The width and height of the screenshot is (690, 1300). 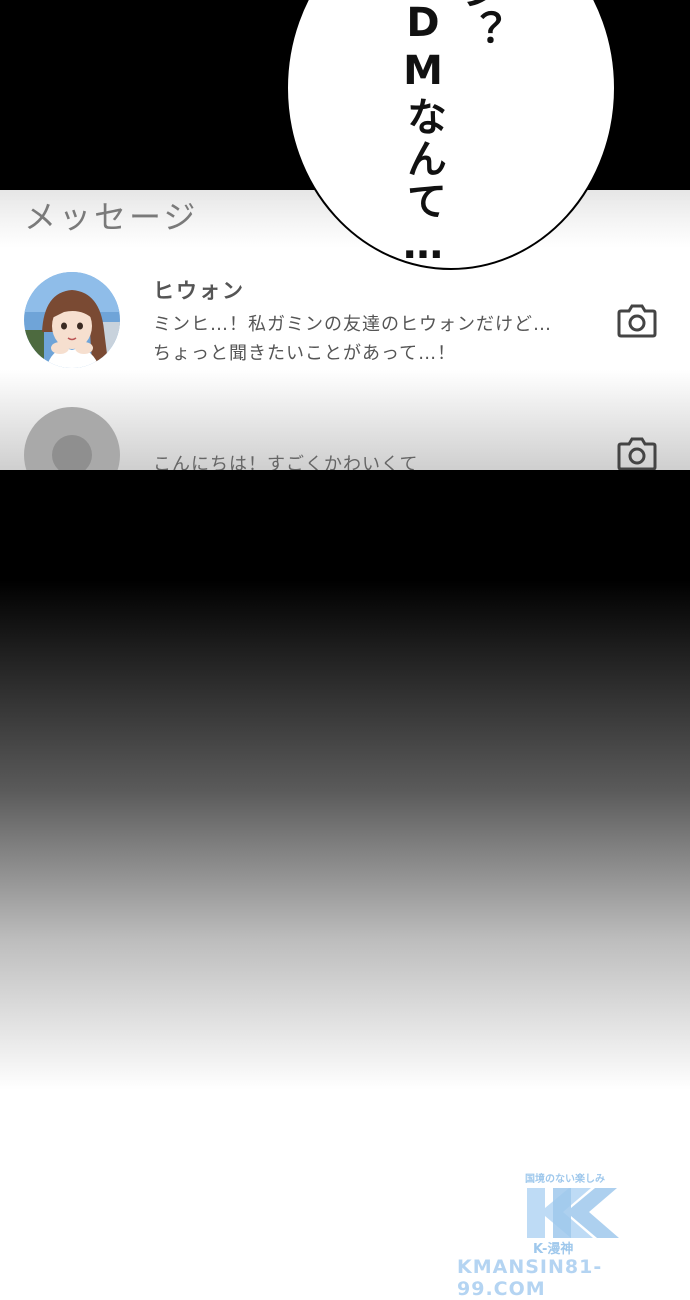 What do you see at coordinates (305, 353) in the screenshot?
I see `message-preview-line2: ちょっと聞きたいことがあって…！` at bounding box center [305, 353].